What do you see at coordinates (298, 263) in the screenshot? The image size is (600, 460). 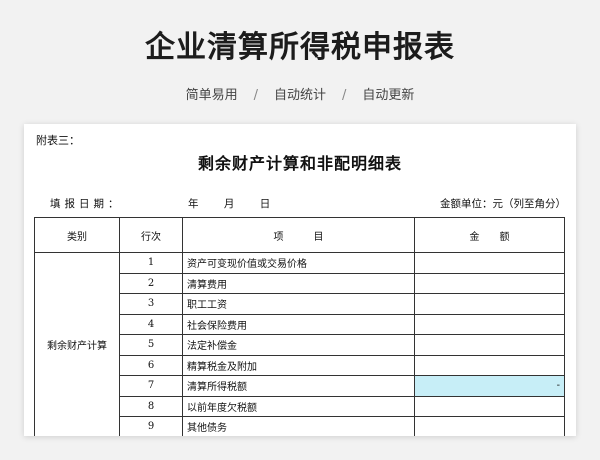 I see `item-cell: 资产可变现价值或交易价格` at bounding box center [298, 263].